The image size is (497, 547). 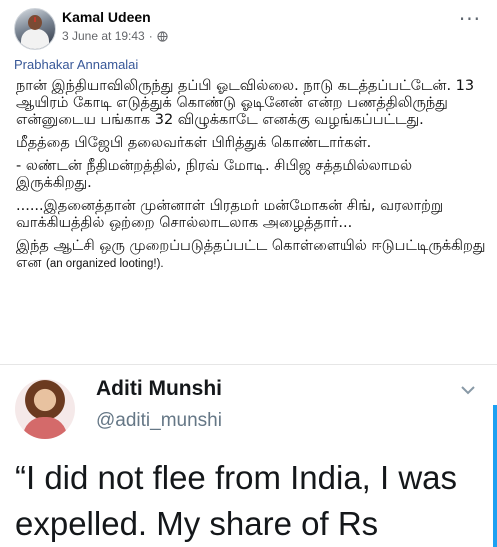 What do you see at coordinates (76, 64) in the screenshot?
I see `tagged-person-link: Prabhakar Annamalai` at bounding box center [76, 64].